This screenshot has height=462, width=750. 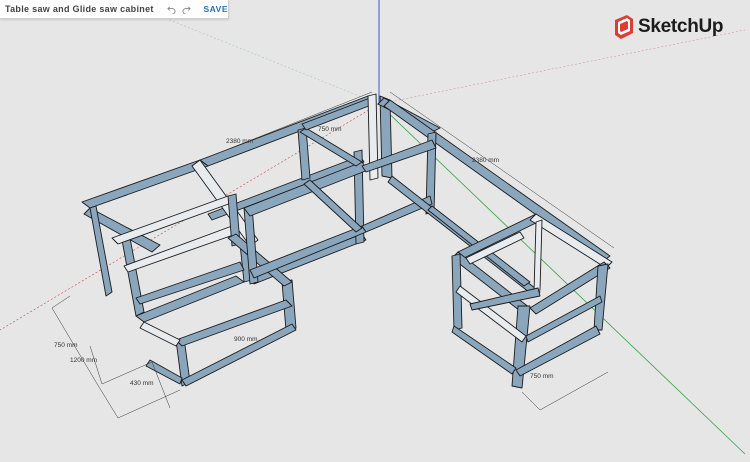 I want to click on red-axis-neg, so click(x=562, y=67).